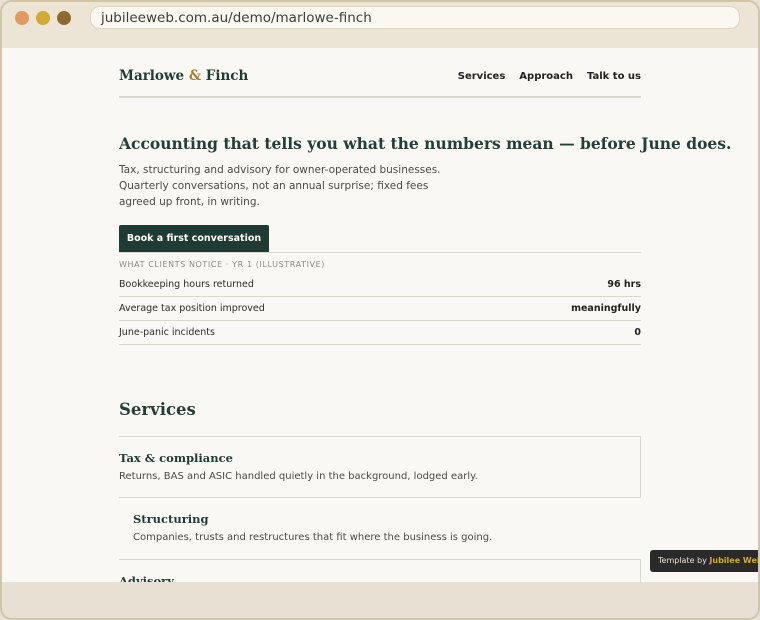 The width and height of the screenshot is (760, 620). What do you see at coordinates (195, 76) in the screenshot?
I see `brand-ampersand: &` at bounding box center [195, 76].